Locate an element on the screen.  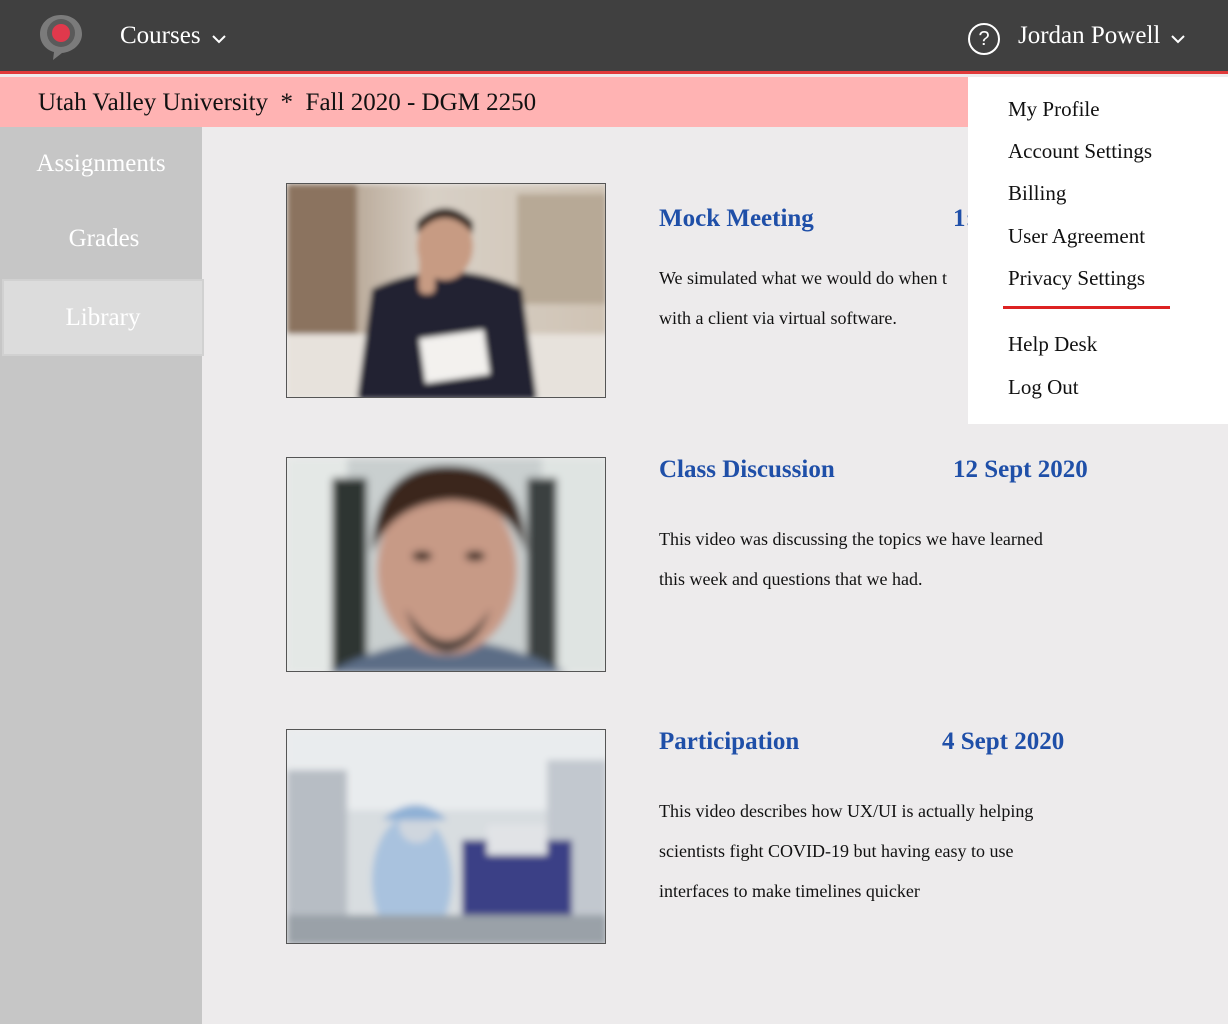
help-icon: ? is located at coordinates (984, 39).